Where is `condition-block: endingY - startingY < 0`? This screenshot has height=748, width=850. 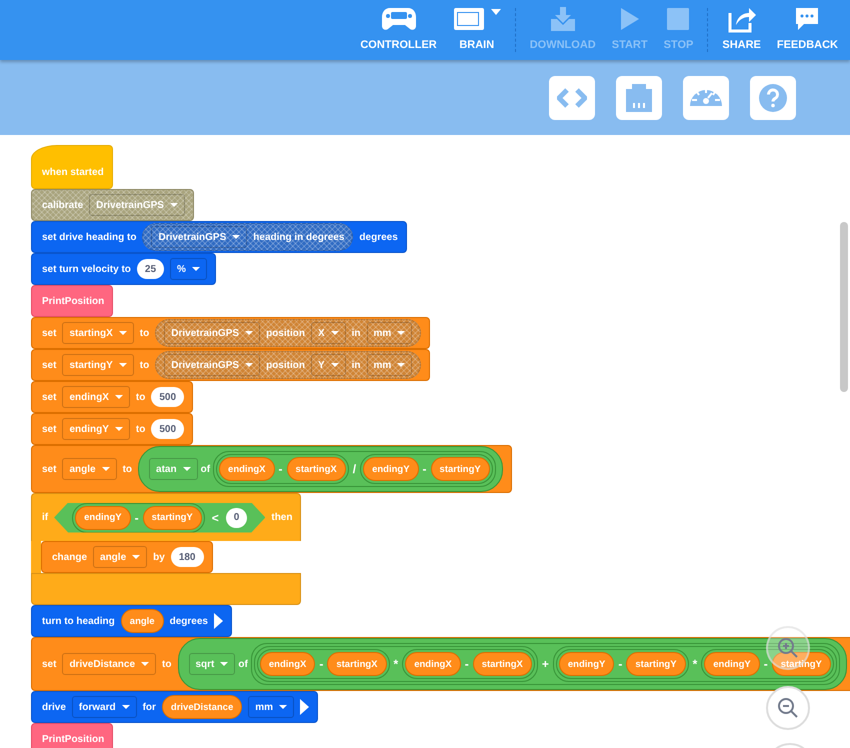 condition-block: endingY - startingY < 0 is located at coordinates (160, 517).